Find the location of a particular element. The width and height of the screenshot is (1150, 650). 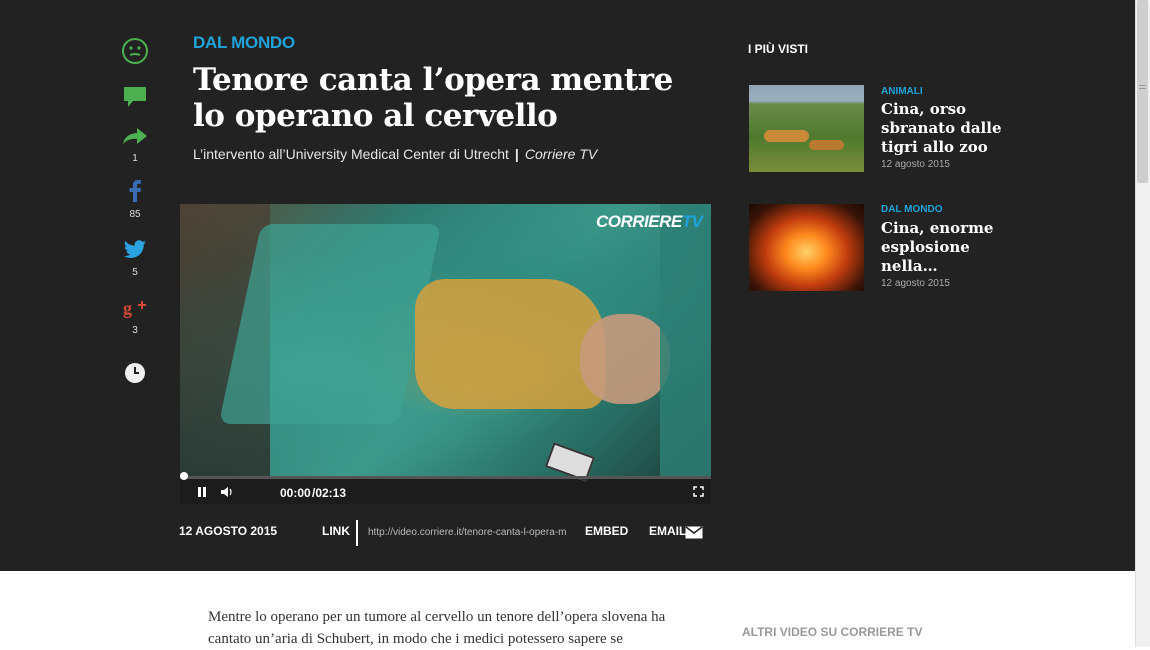

facebook-count: 85 is located at coordinates (135, 214).